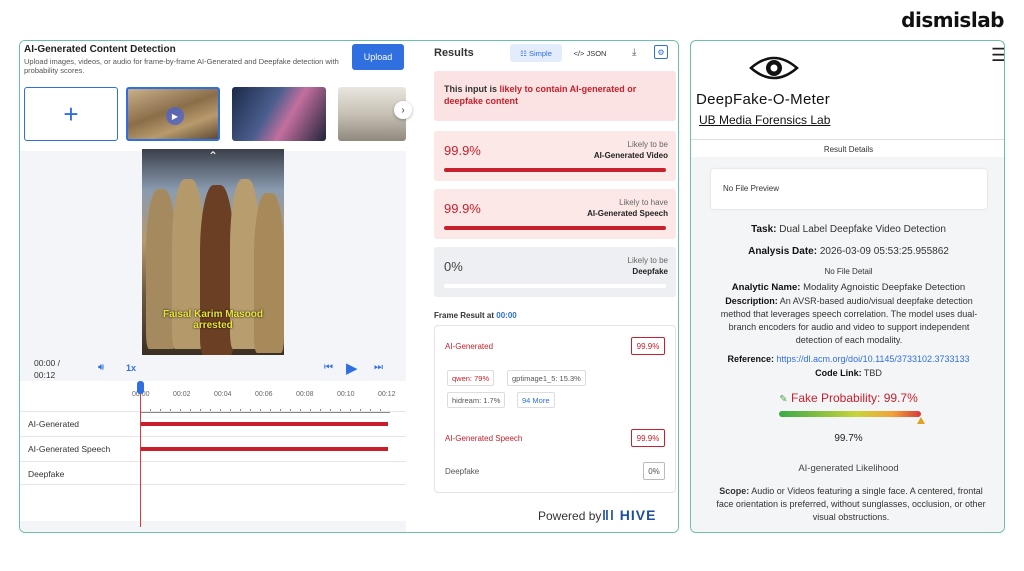  What do you see at coordinates (403, 110) in the screenshot?
I see `chevron-right-icon: ›` at bounding box center [403, 110].